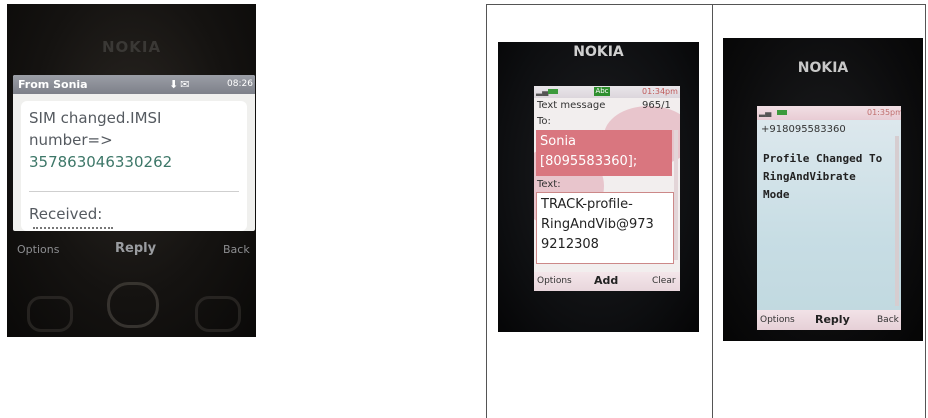 This screenshot has height=418, width=928. Describe the element at coordinates (101, 162) in the screenshot. I see `imsi-number: 357863046330262` at that location.